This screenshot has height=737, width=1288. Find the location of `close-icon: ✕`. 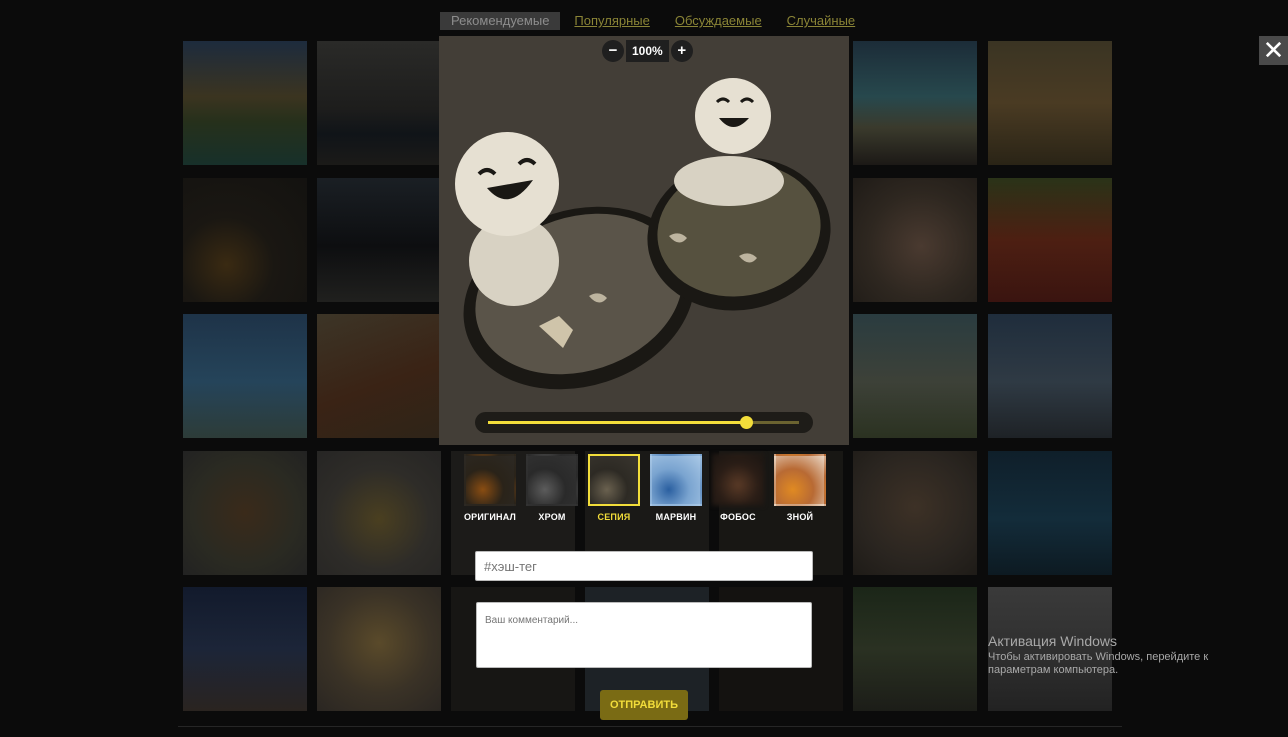

close-icon: ✕ is located at coordinates (1273, 50).